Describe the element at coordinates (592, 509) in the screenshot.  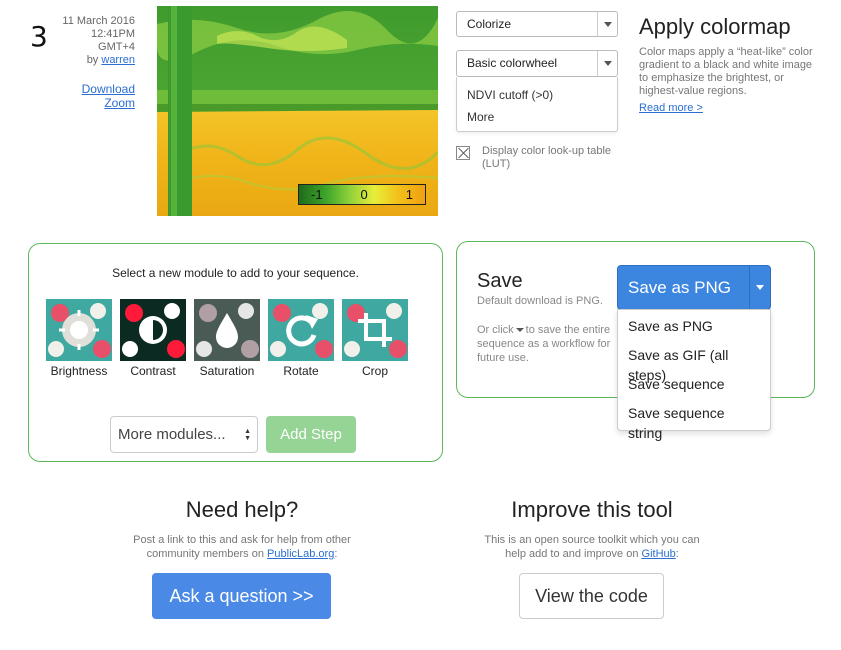
I see `improve-title: Improve this tool` at that location.